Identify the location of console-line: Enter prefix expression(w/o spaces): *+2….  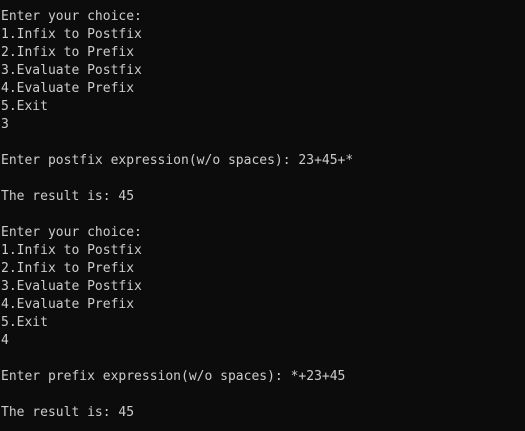
(173, 376).